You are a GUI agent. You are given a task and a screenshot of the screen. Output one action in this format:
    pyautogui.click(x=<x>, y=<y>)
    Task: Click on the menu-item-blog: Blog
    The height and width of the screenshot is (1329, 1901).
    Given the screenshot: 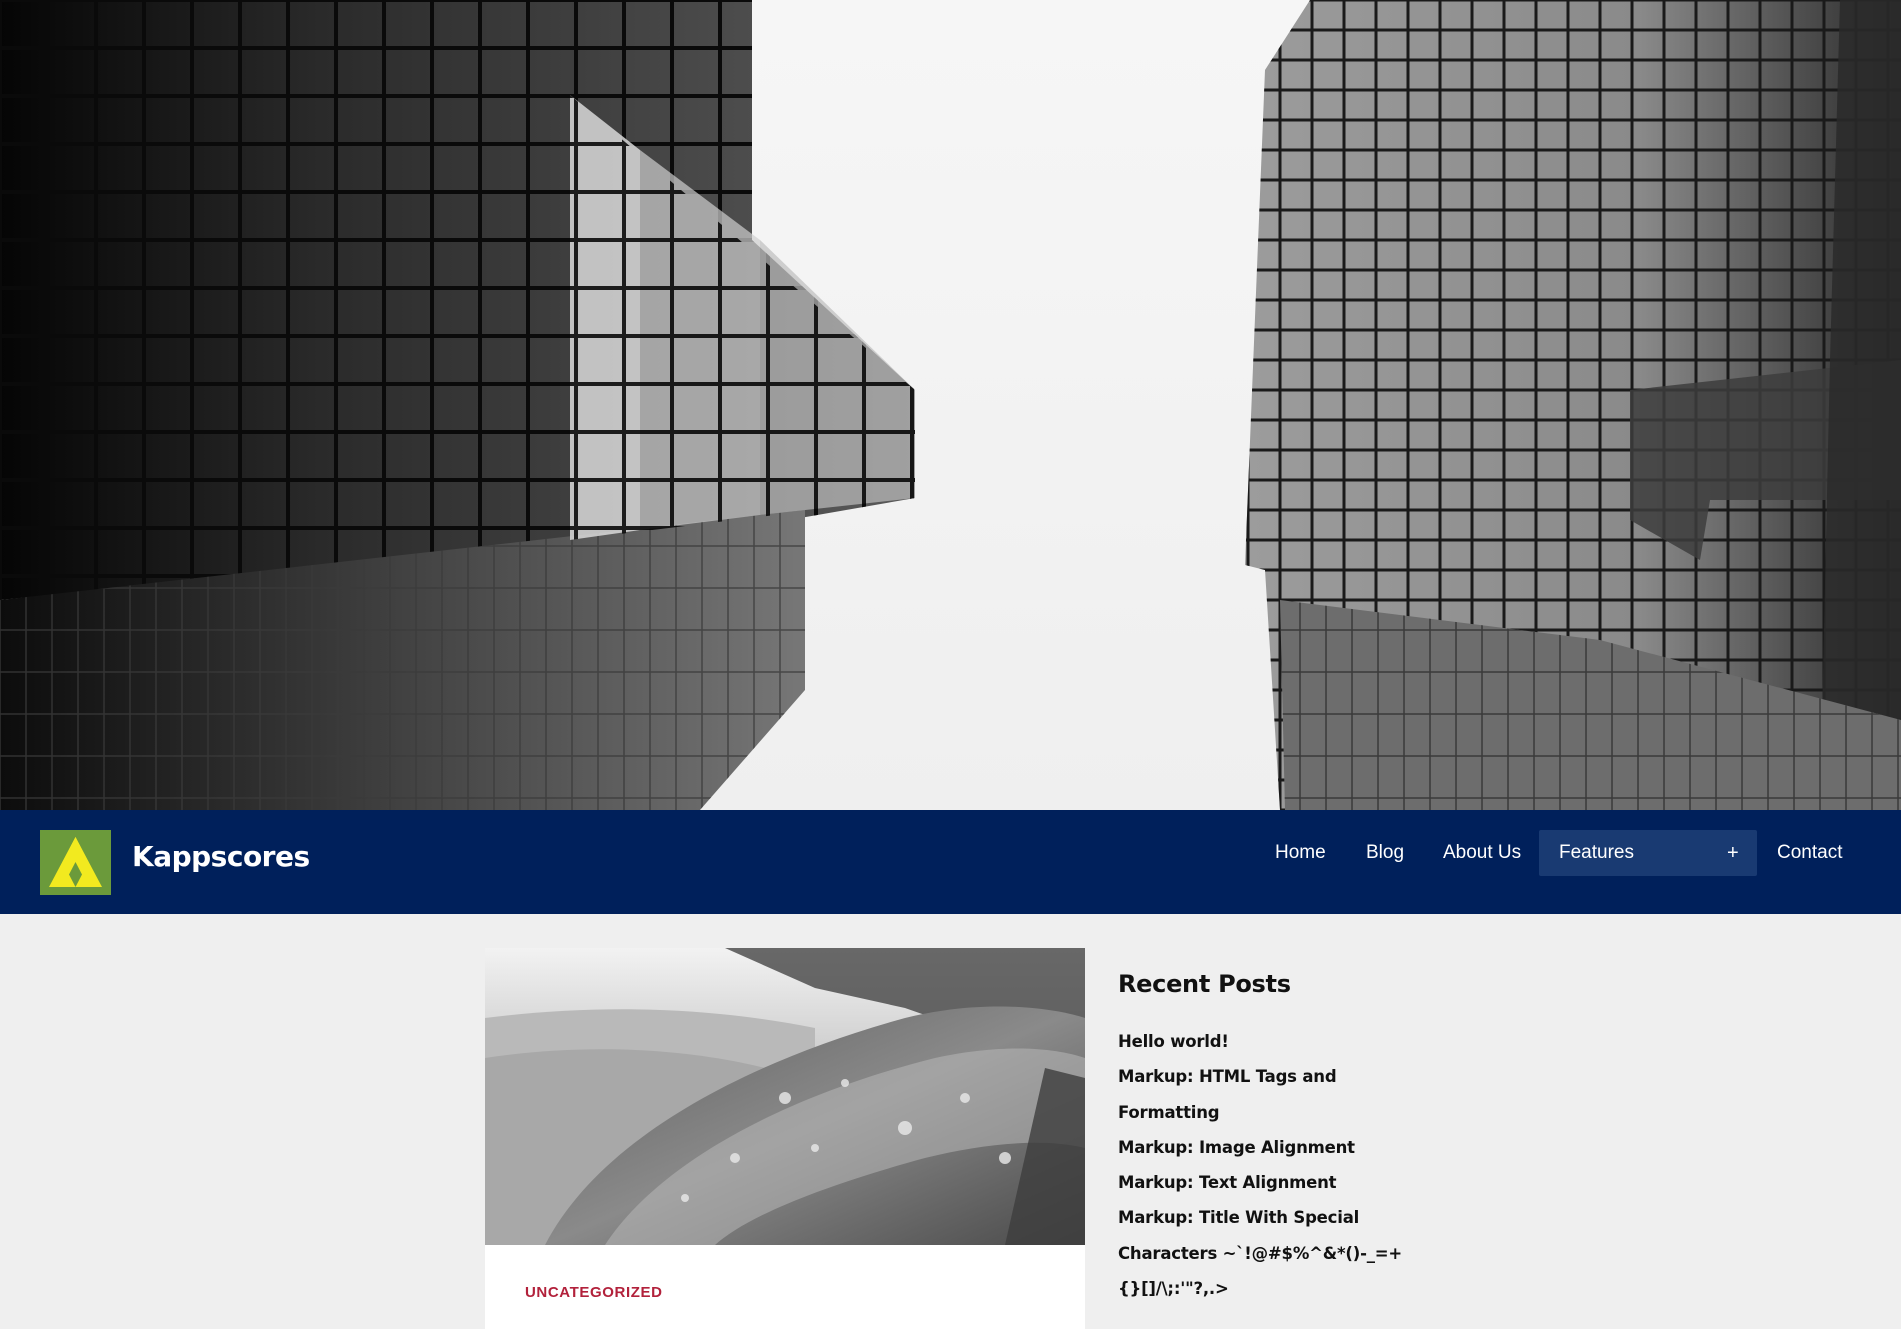 What is the action you would take?
    pyautogui.click(x=1391, y=853)
    